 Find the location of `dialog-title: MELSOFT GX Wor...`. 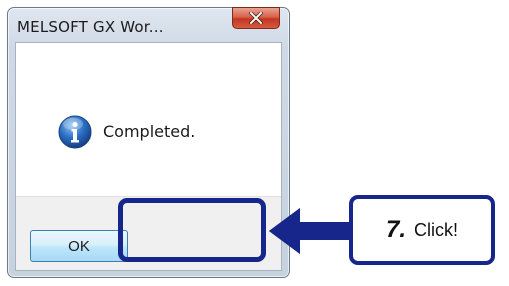

dialog-title: MELSOFT GX Wor... is located at coordinates (90, 27).